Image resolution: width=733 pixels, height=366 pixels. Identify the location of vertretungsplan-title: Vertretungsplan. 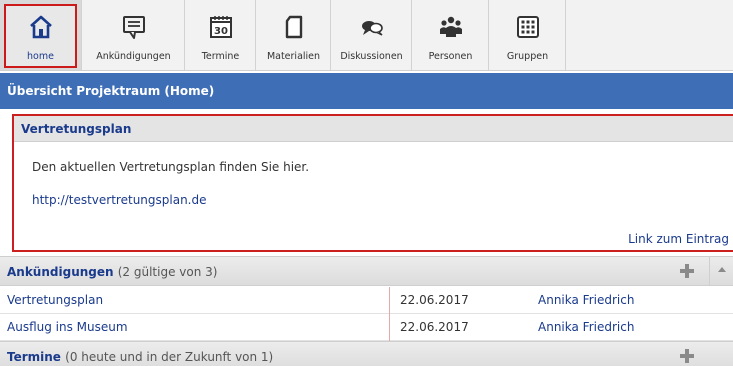
(373, 129).